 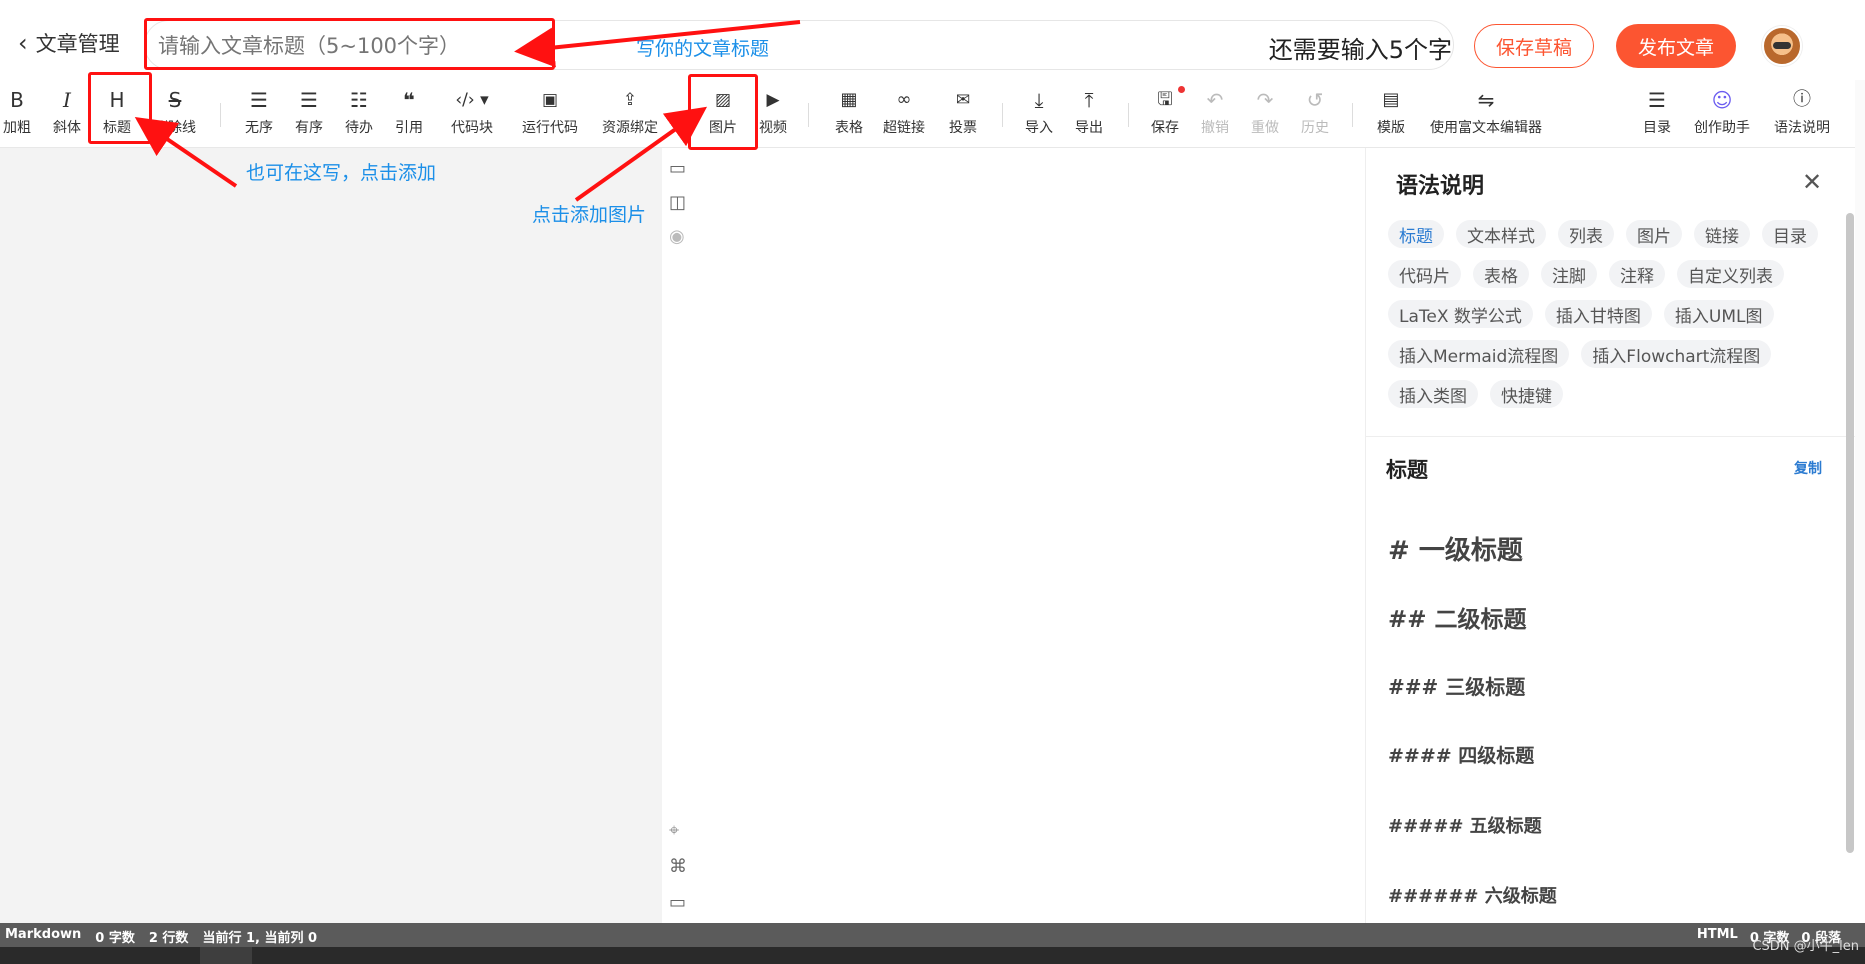 What do you see at coordinates (1722, 113) in the screenshot?
I see `creation-assistant-button: ☺ 创作助手` at bounding box center [1722, 113].